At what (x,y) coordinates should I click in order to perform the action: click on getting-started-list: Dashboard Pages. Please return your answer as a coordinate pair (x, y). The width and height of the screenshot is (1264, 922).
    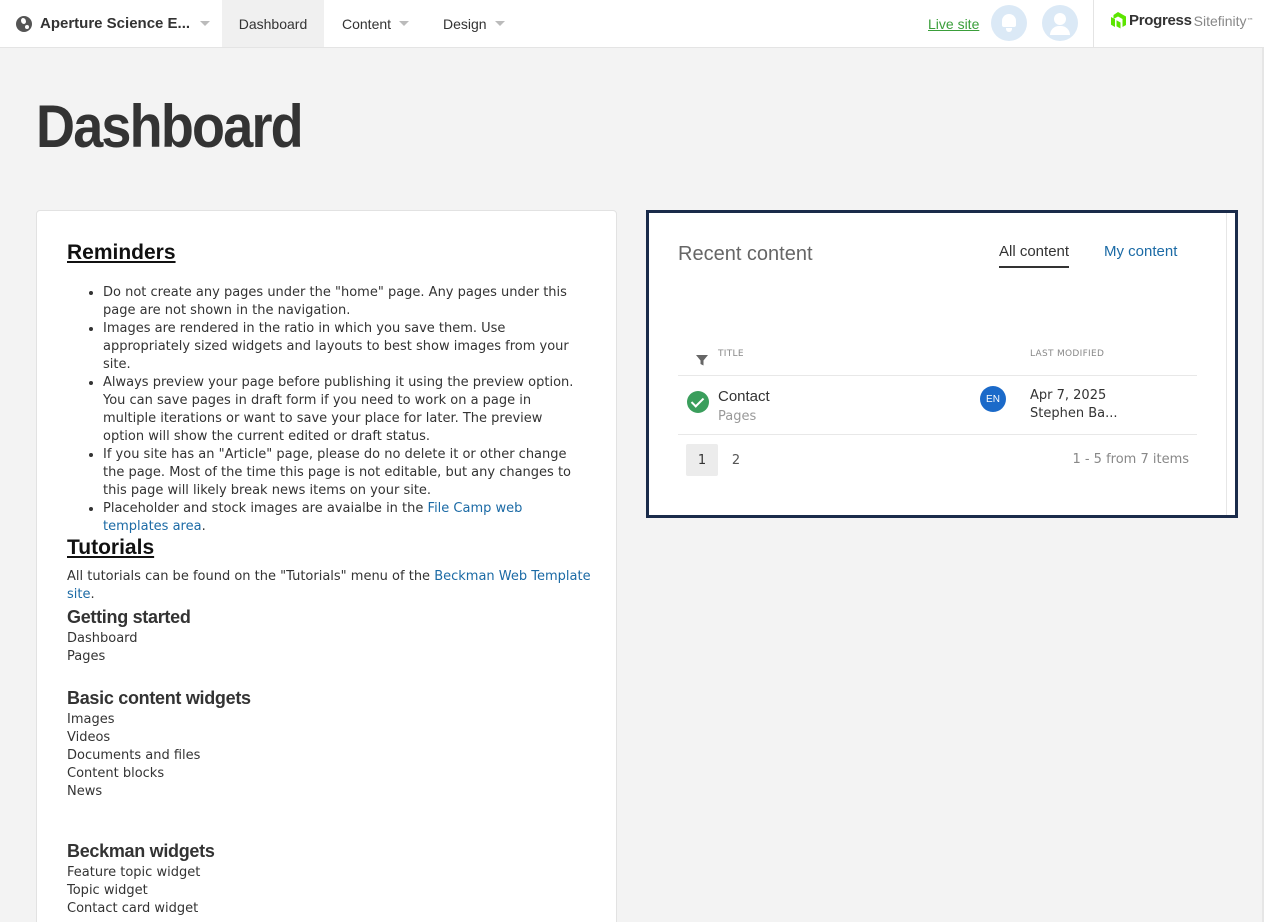
    Looking at the image, I should click on (102, 648).